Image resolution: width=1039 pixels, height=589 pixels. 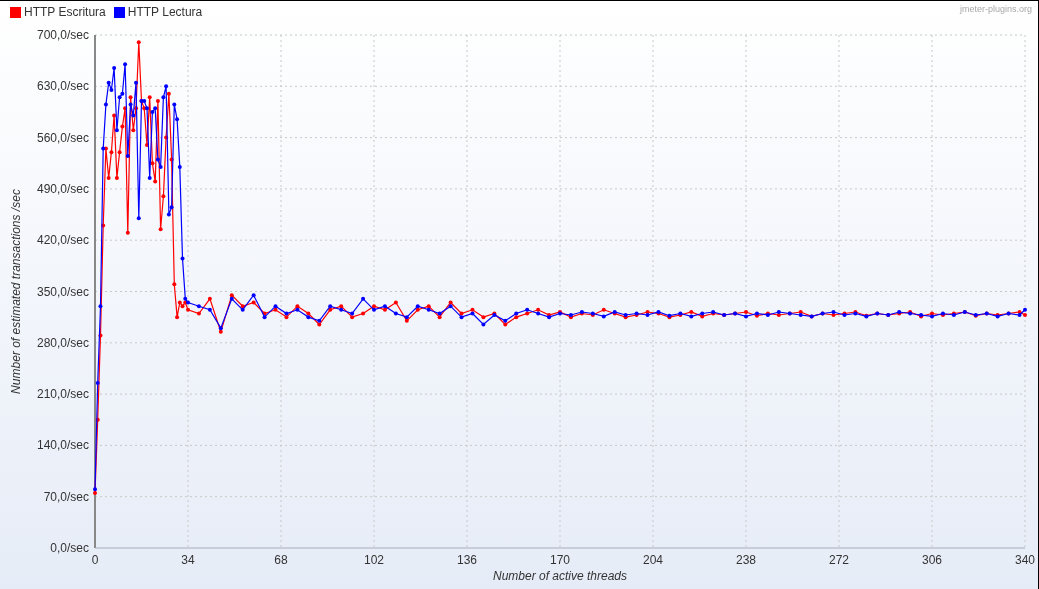 I want to click on y-tick-label: 490,0/sec, so click(x=62, y=188).